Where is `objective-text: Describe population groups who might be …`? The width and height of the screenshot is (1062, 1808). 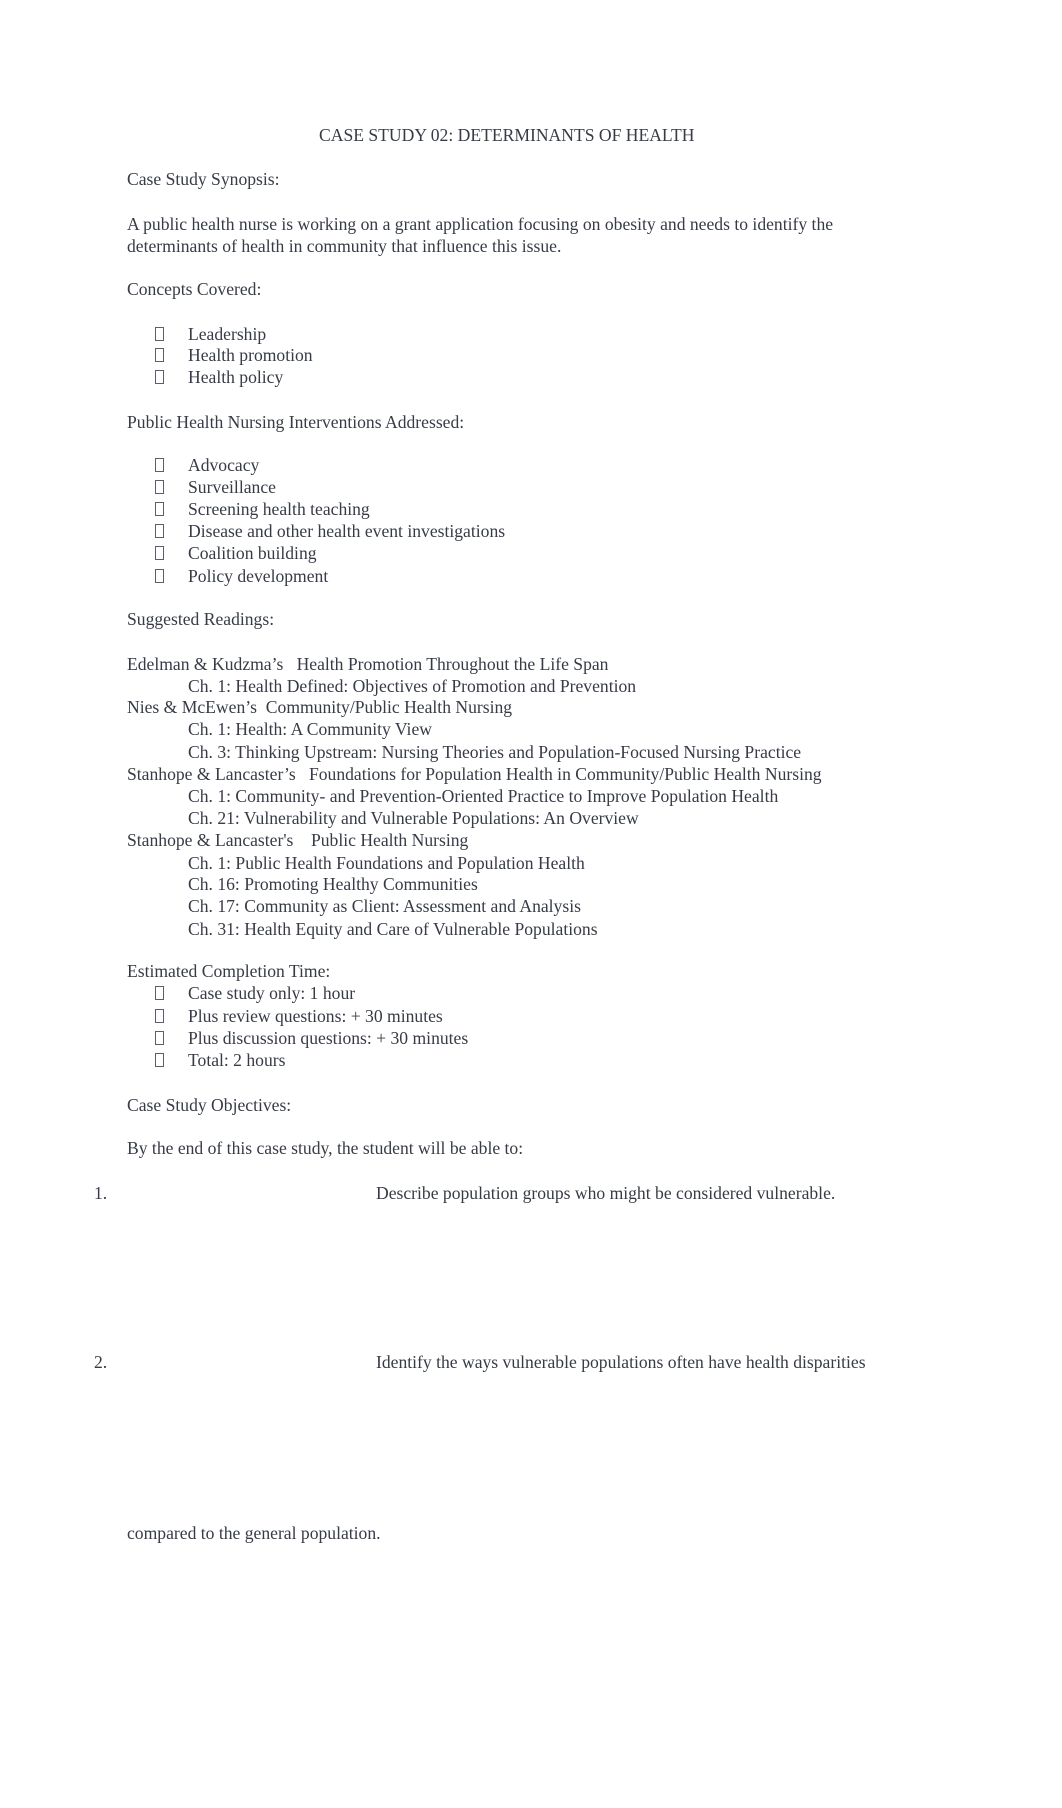 objective-text: Describe population groups who might be … is located at coordinates (606, 1193).